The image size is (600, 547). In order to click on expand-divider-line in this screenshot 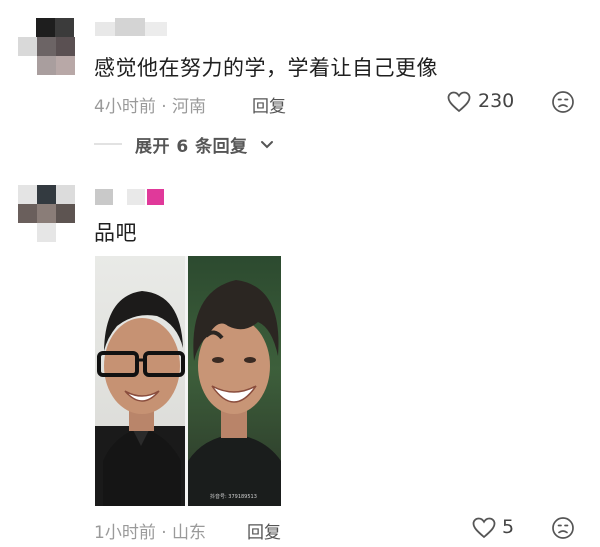, I will do `click(108, 144)`.